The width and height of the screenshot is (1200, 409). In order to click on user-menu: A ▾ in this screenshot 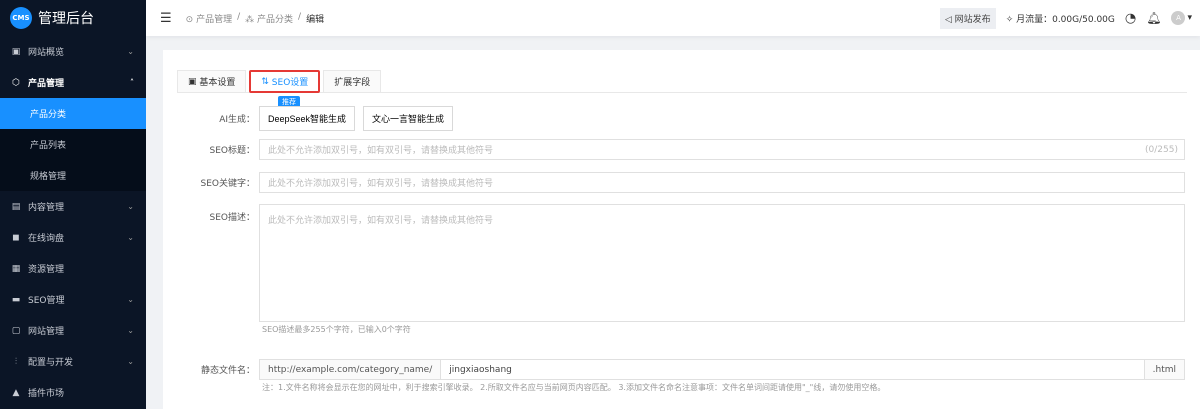, I will do `click(1181, 18)`.